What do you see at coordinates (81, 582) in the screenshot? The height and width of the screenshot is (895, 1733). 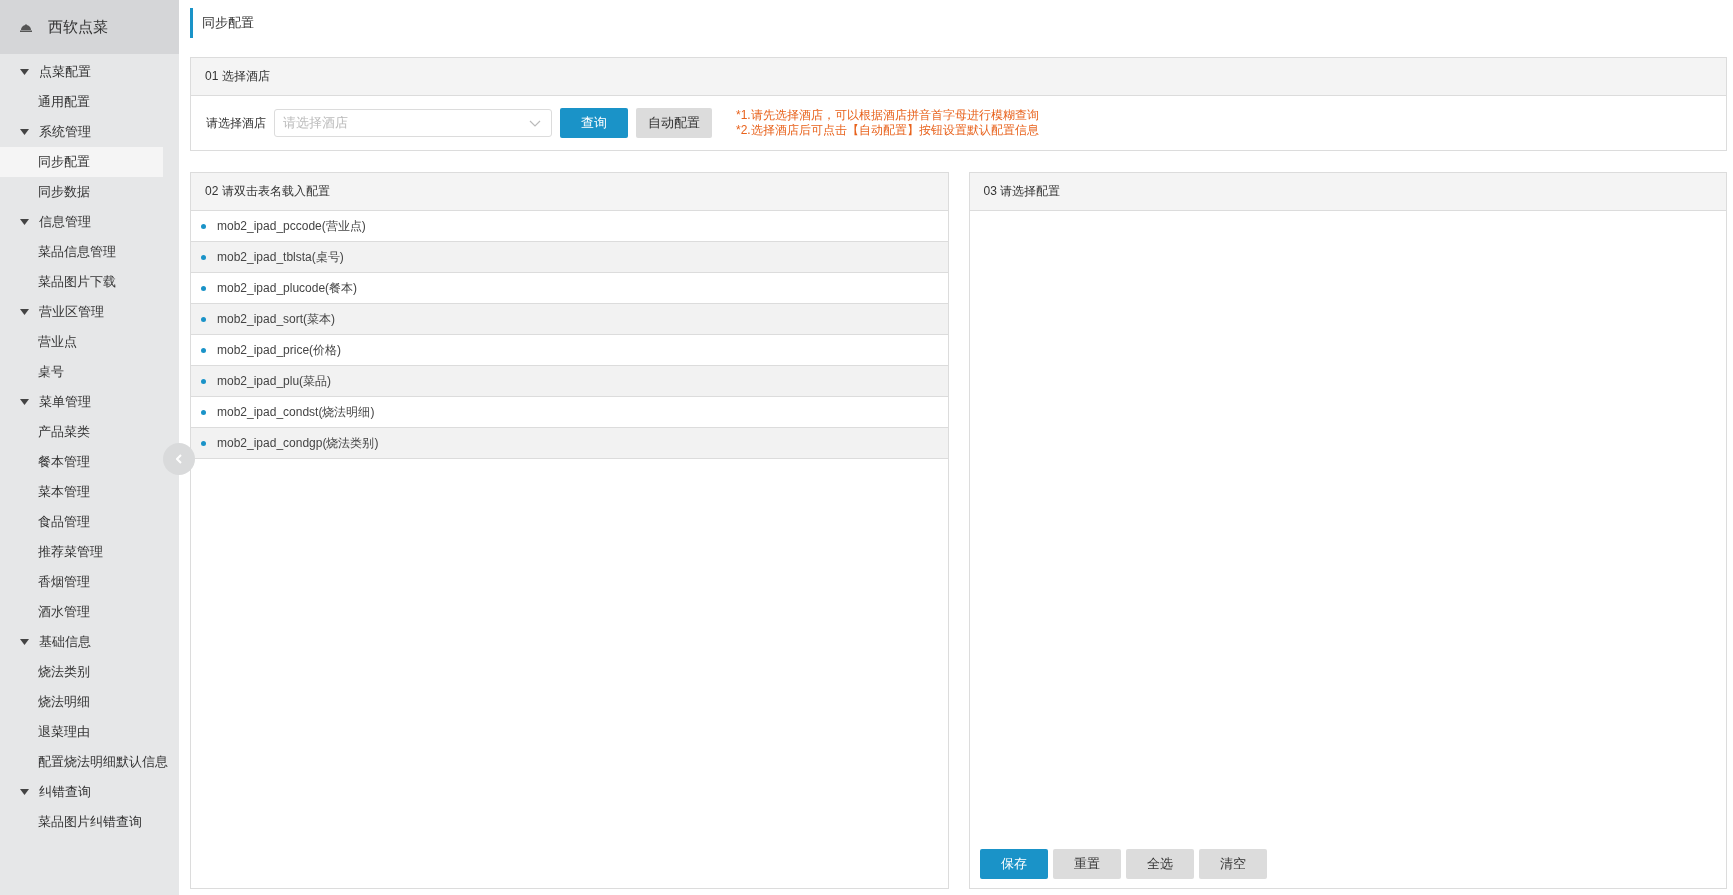 I see `menu-item: 香烟管理` at bounding box center [81, 582].